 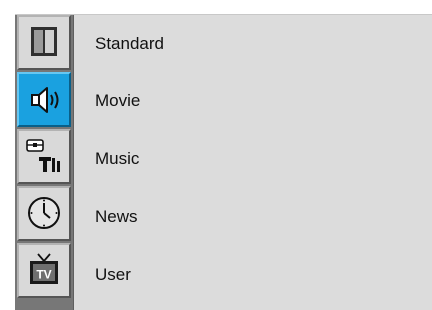 I want to click on menu-item-user: User, so click(x=113, y=275).